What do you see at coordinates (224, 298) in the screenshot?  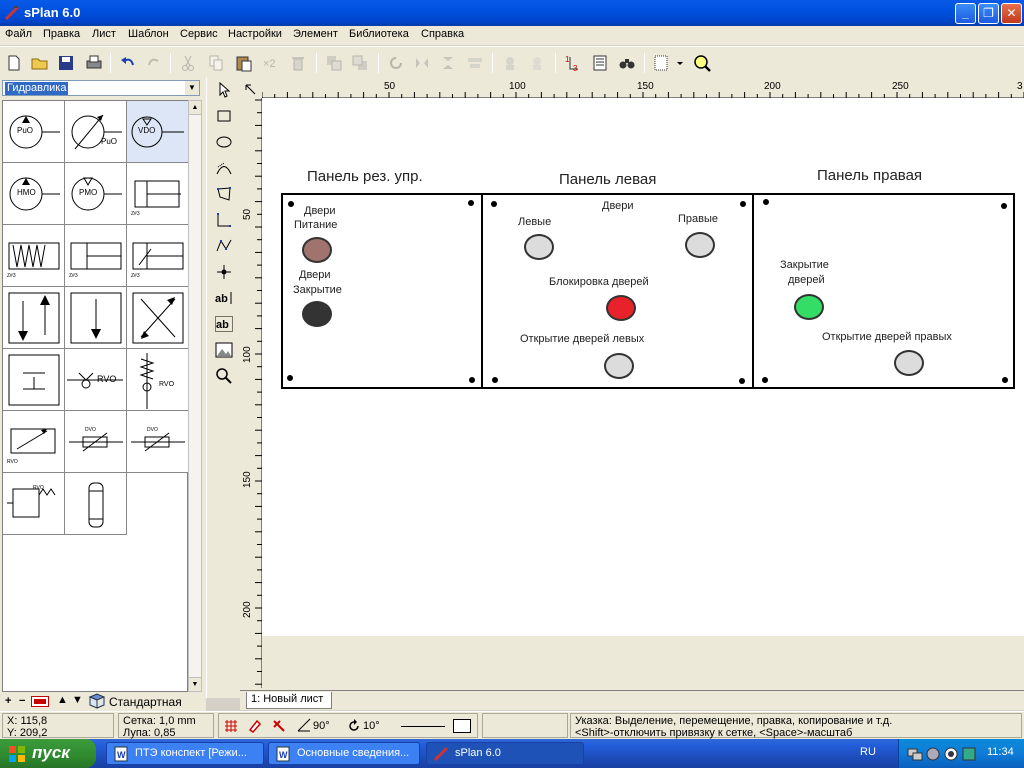 I see `text-icon: ab` at bounding box center [224, 298].